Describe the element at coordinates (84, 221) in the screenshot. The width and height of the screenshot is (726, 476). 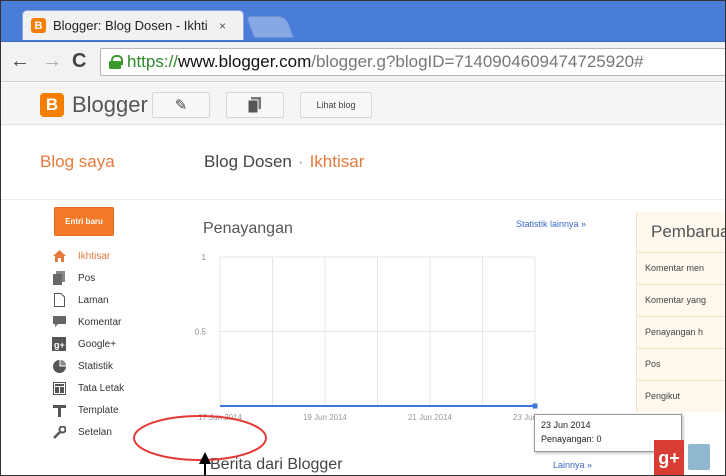
I see `new-post-button: Entri baru` at that location.